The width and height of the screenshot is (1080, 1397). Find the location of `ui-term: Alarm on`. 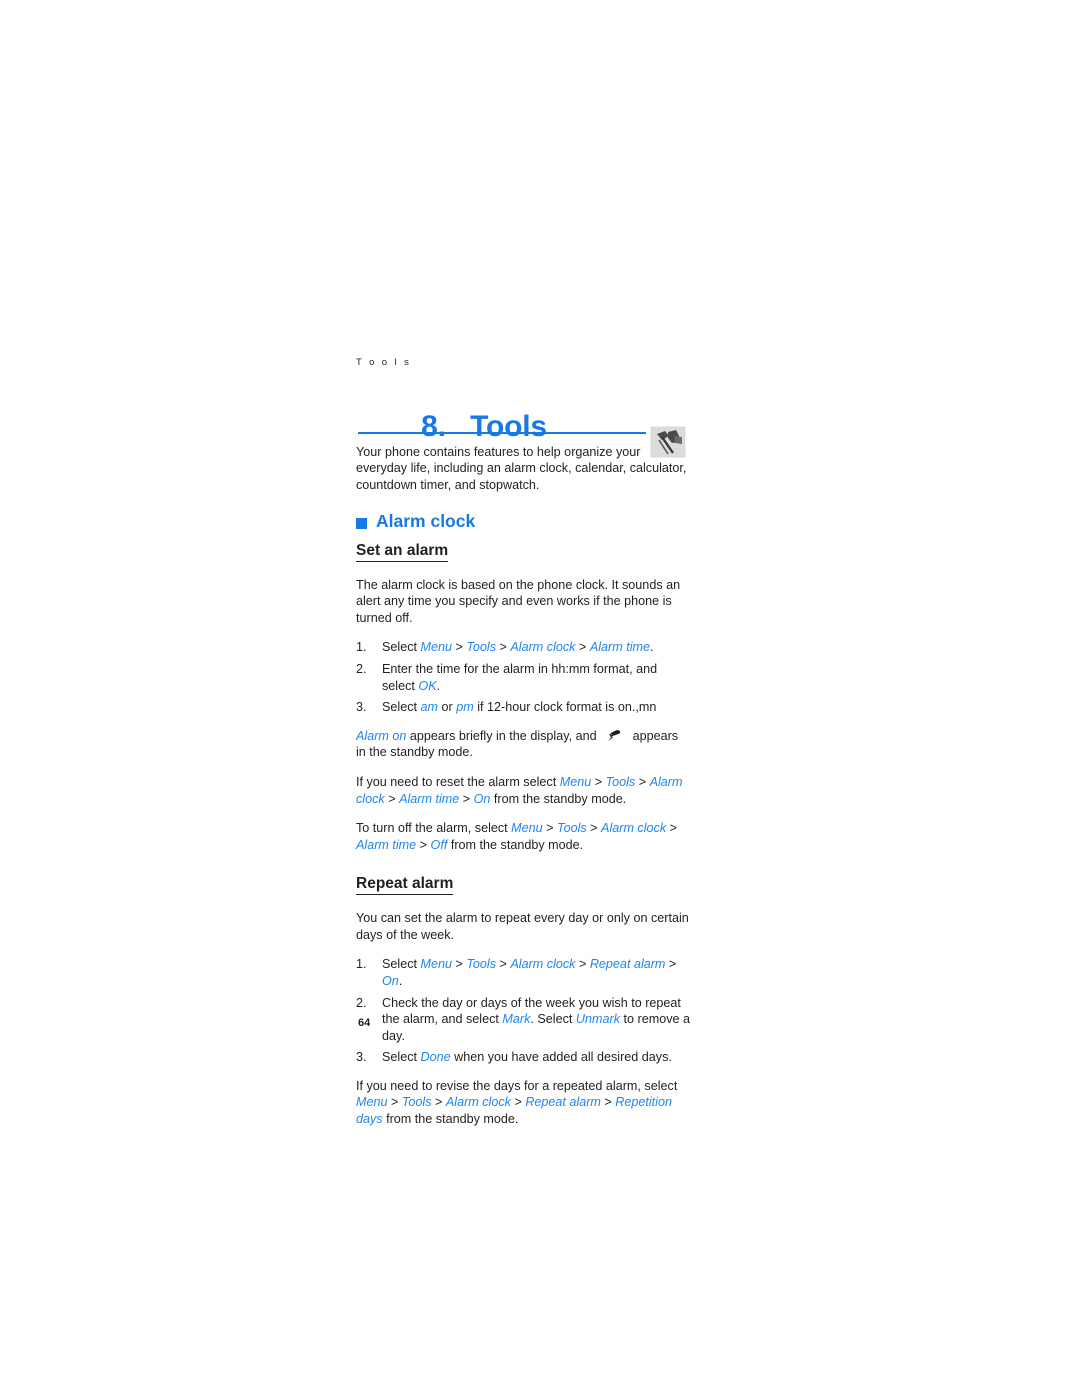

ui-term: Alarm on is located at coordinates (381, 735).